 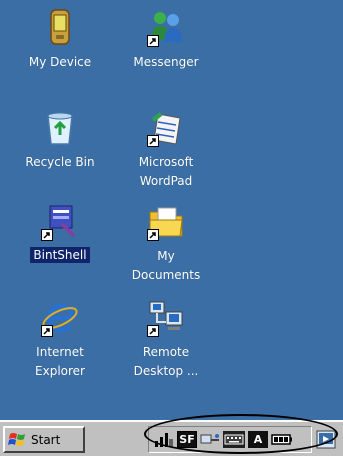 I want to click on taskbar: Start SF A, so click(x=171, y=438).